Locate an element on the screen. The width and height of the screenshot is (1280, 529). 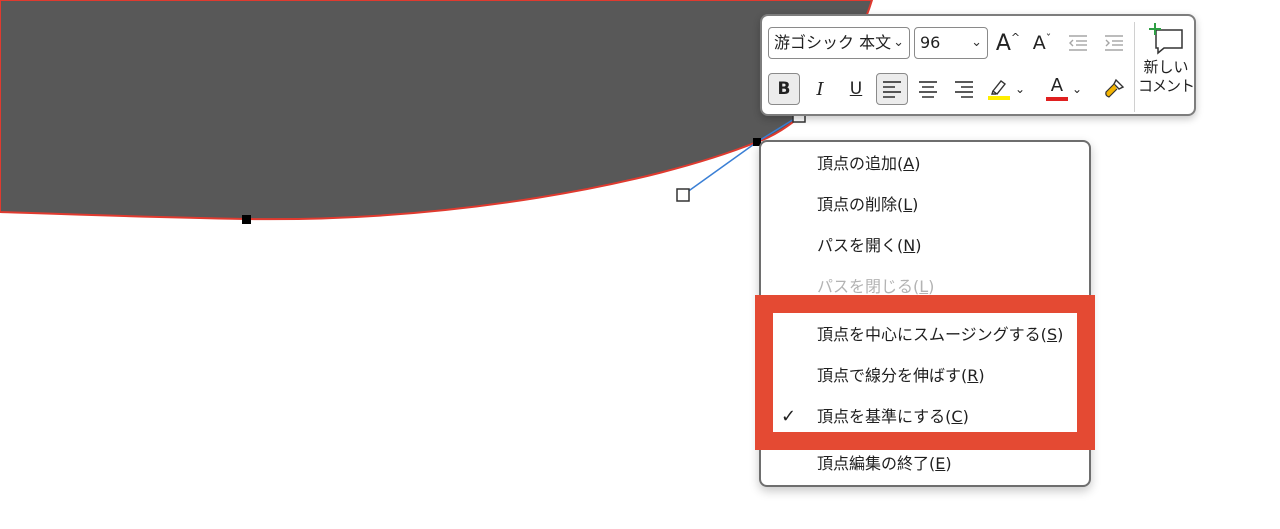
decrease-indent-button is located at coordinates (1078, 43).